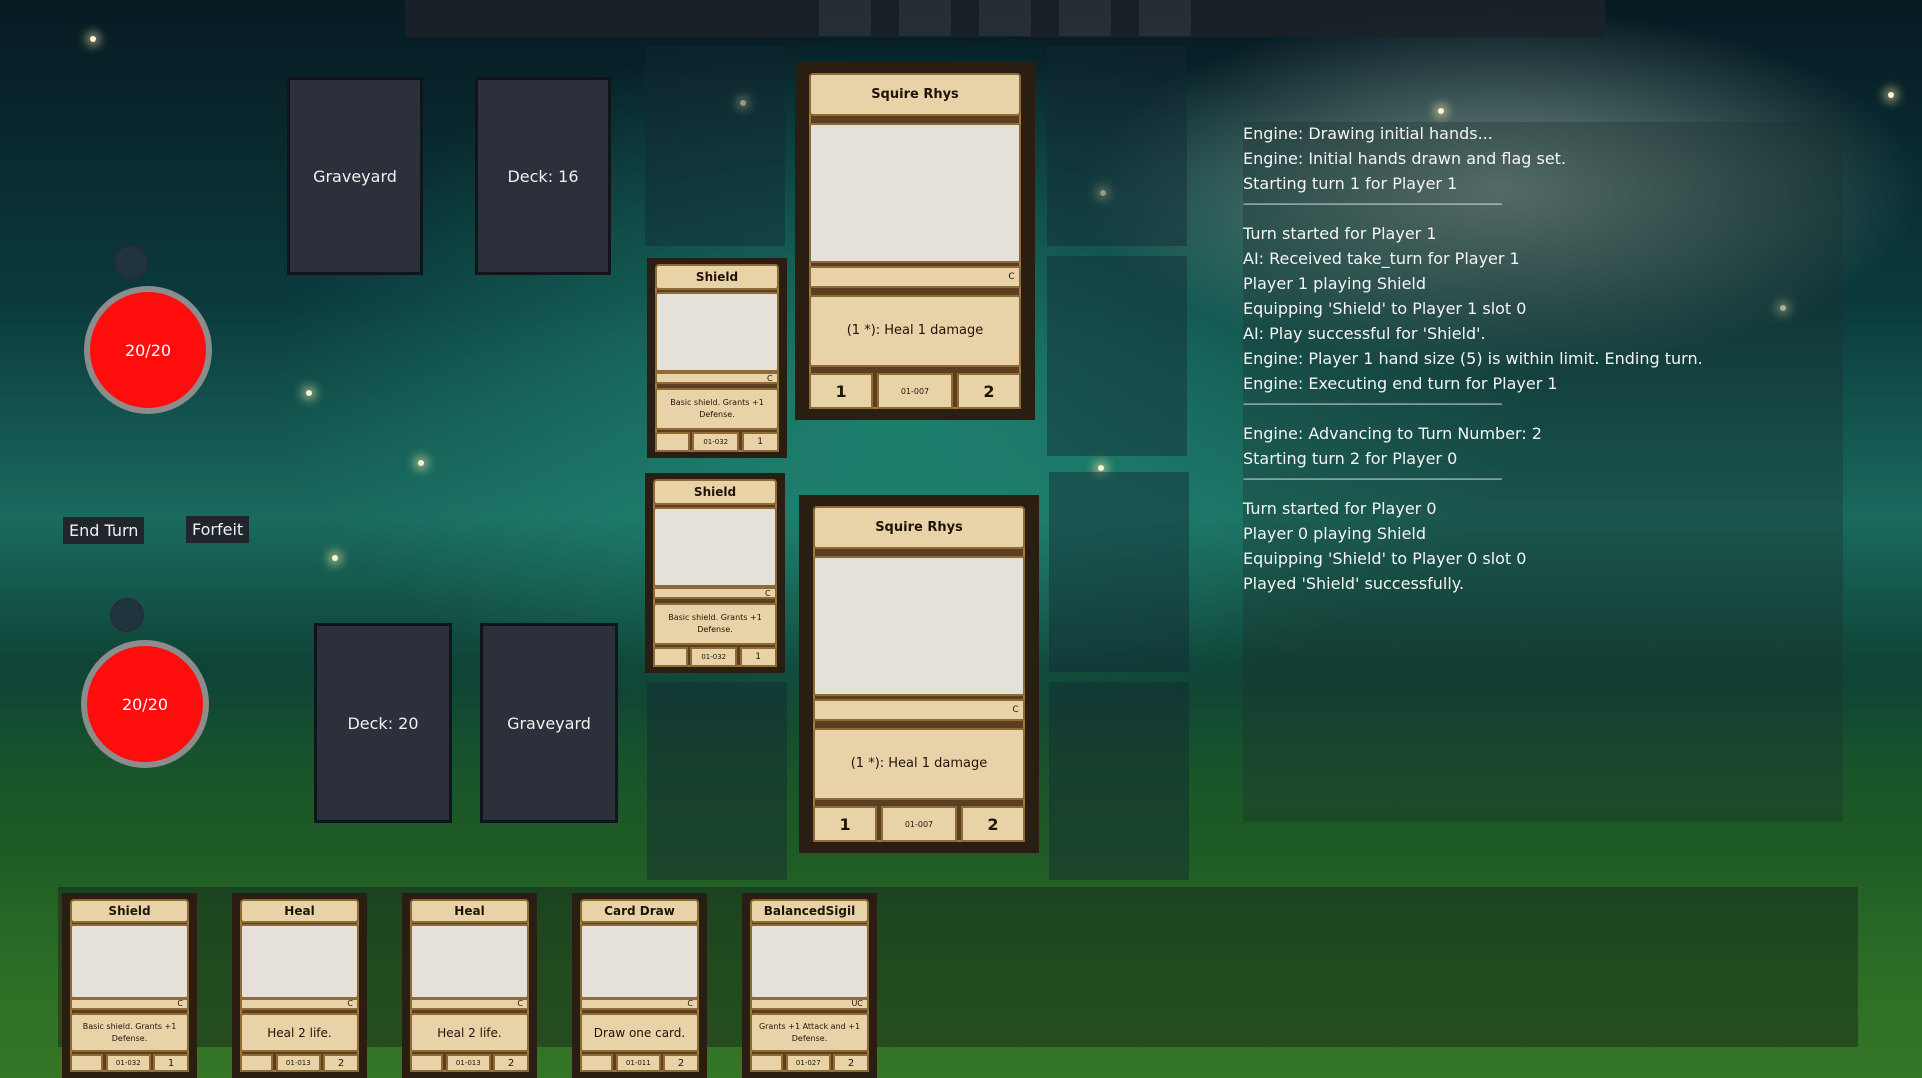 The height and width of the screenshot is (1078, 1922). I want to click on card-code: 01-011, so click(638, 1063).